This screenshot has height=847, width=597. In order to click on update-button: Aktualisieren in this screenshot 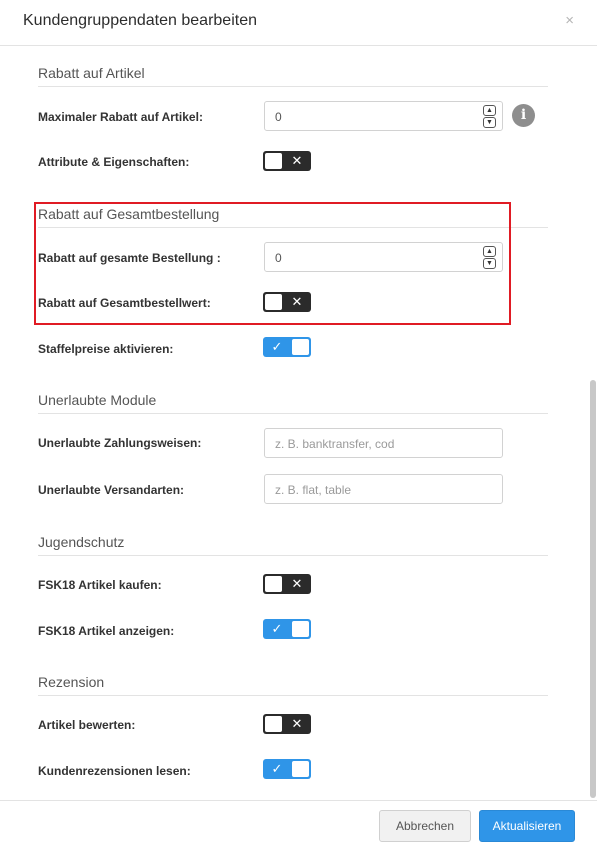, I will do `click(527, 826)`.